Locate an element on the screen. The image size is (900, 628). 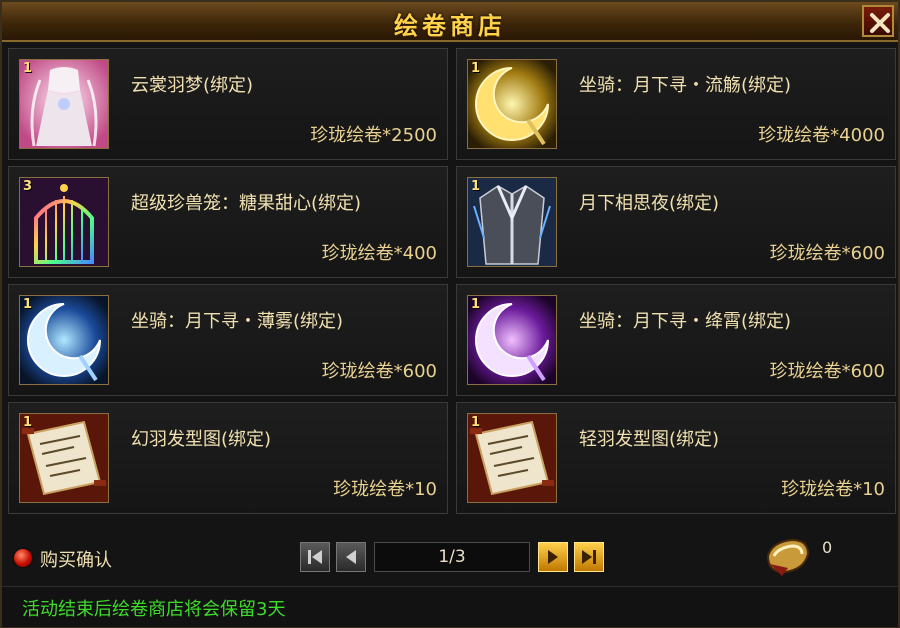
item-name: 轻羽发型图(绑定) is located at coordinates (649, 439).